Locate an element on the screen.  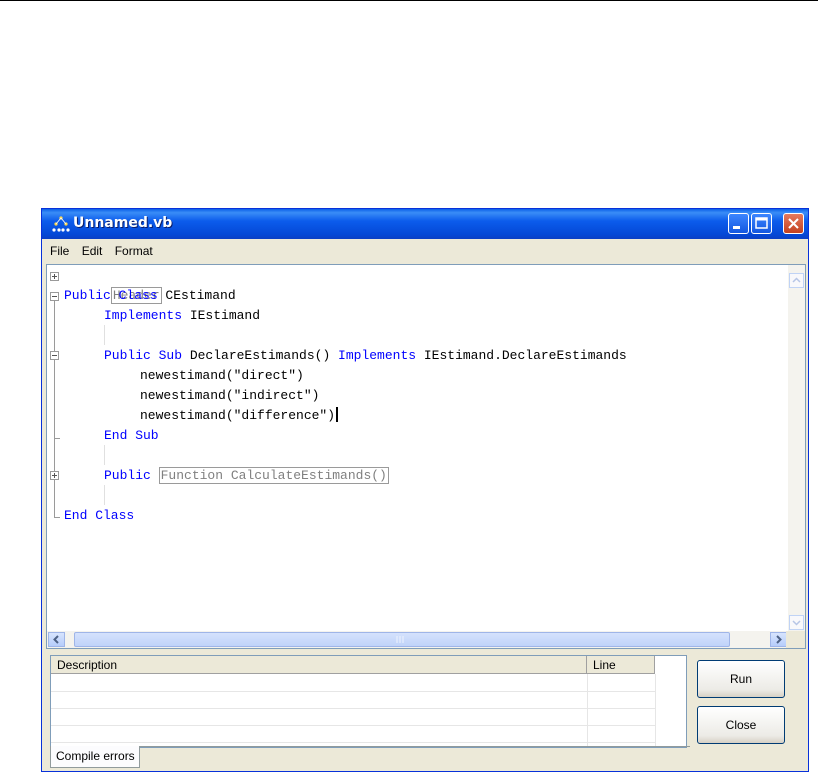
code-line-indirect: newestimand("indirect") is located at coordinates (230, 395).